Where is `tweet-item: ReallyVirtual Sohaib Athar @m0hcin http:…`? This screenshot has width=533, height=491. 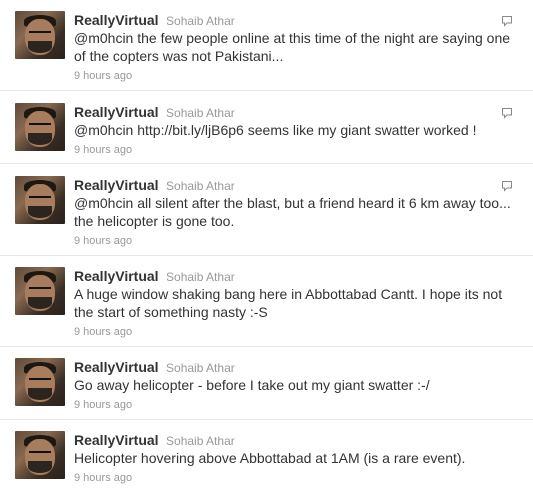
tweet-item: ReallyVirtual Sohaib Athar @m0hcin http:… is located at coordinates (266, 133).